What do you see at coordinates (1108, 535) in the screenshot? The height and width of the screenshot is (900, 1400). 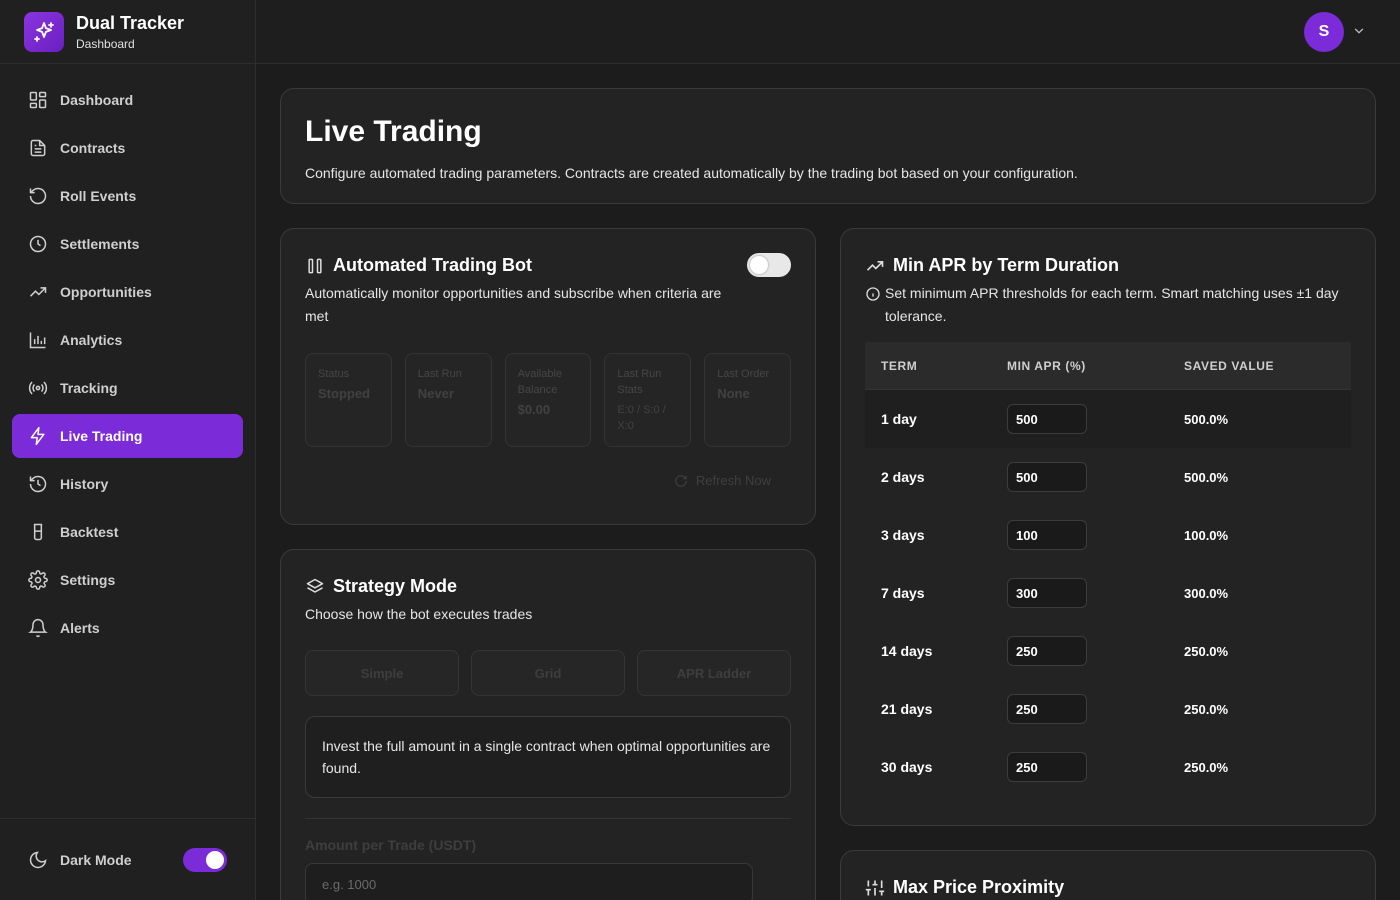 I see `table-row: 3 days 100.0%` at bounding box center [1108, 535].